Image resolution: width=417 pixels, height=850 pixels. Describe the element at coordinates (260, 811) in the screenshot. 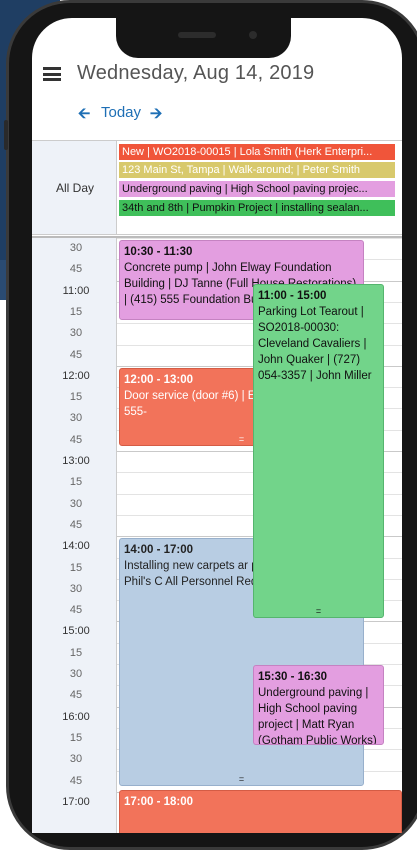

I see `calendar-event: 17:00 - 18:00` at that location.